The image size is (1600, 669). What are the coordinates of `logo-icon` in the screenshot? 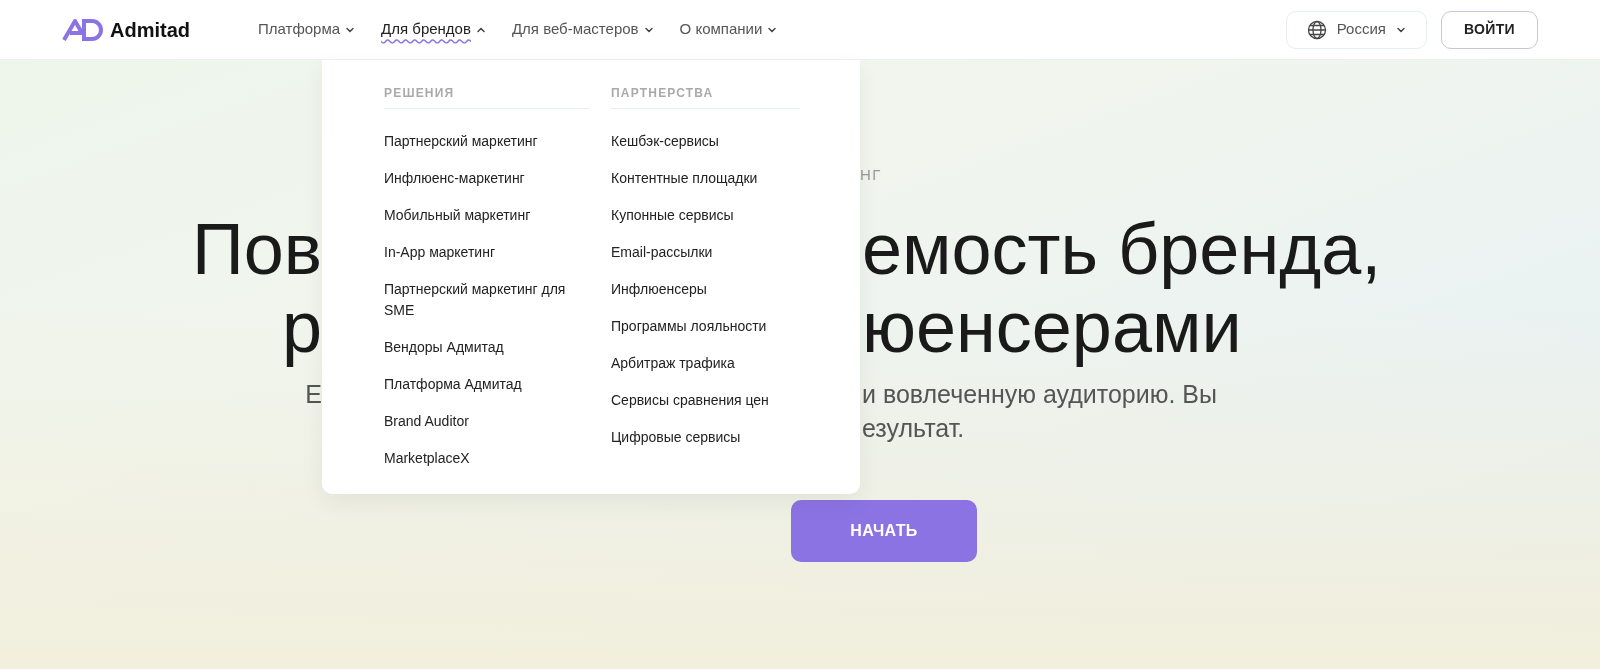 It's located at (83, 29).